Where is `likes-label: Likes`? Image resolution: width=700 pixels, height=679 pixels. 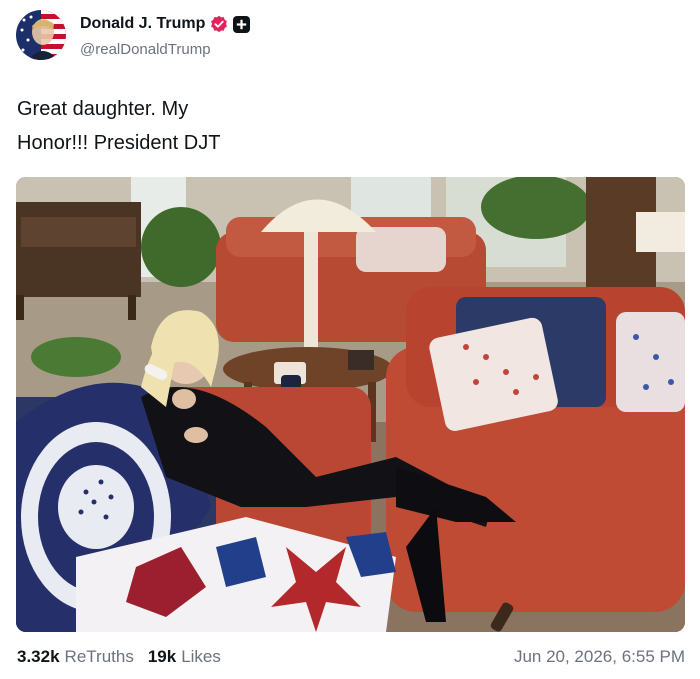 likes-label: Likes is located at coordinates (201, 657).